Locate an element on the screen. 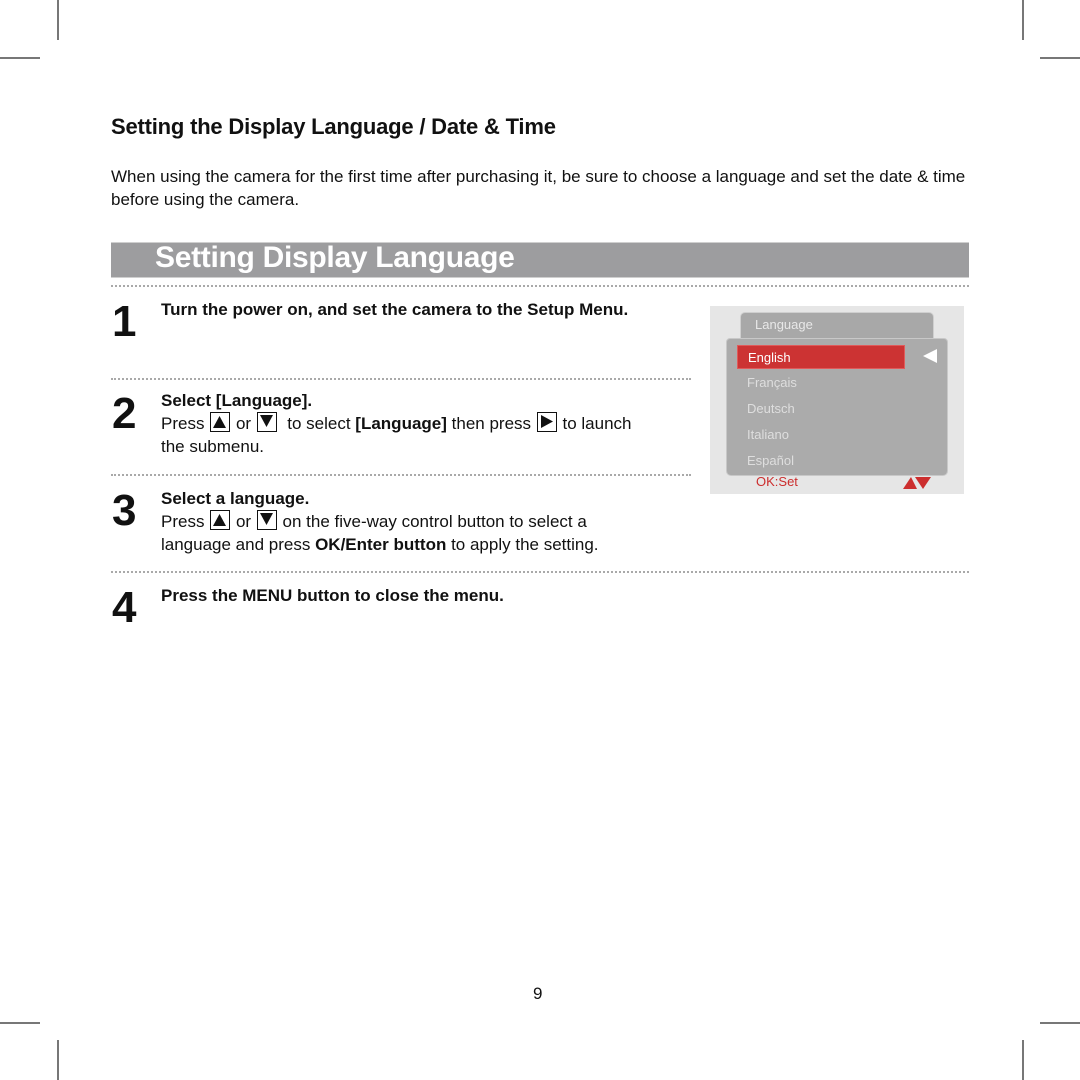 The width and height of the screenshot is (1080, 1080). step-2-number: 2 is located at coordinates (124, 413).